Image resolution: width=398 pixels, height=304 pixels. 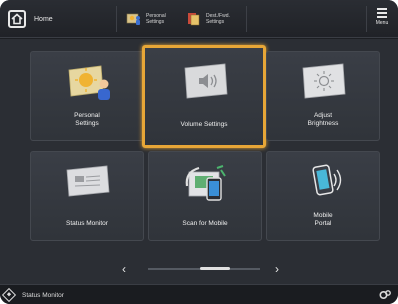 What do you see at coordinates (205, 223) in the screenshot?
I see `tile-label: Scan for Mobile` at bounding box center [205, 223].